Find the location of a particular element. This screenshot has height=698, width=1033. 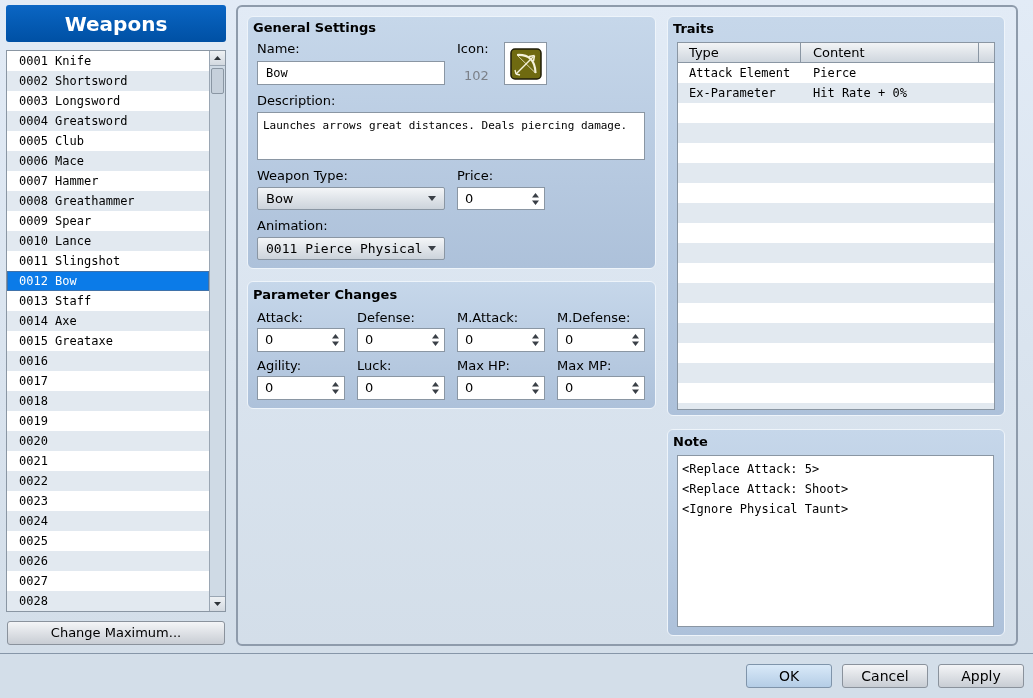

dialog-button: OK is located at coordinates (789, 676).